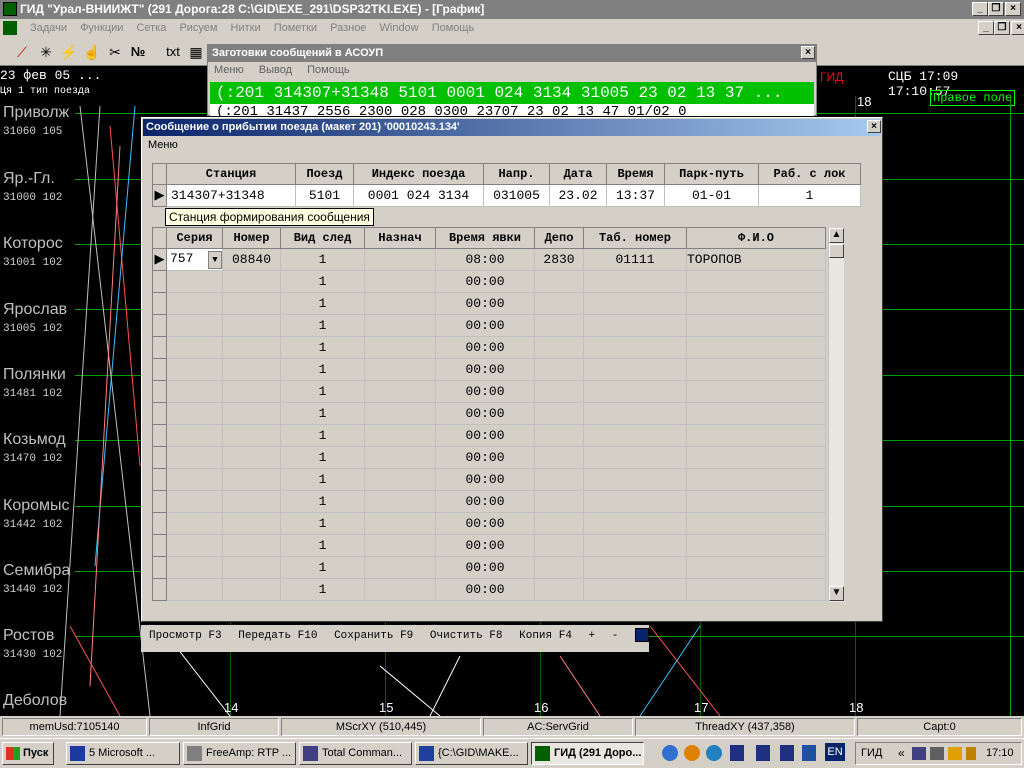 The image size is (1024, 768). Describe the element at coordinates (635, 238) in the screenshot. I see `col-header-personnel-number: Таб. номер` at that location.